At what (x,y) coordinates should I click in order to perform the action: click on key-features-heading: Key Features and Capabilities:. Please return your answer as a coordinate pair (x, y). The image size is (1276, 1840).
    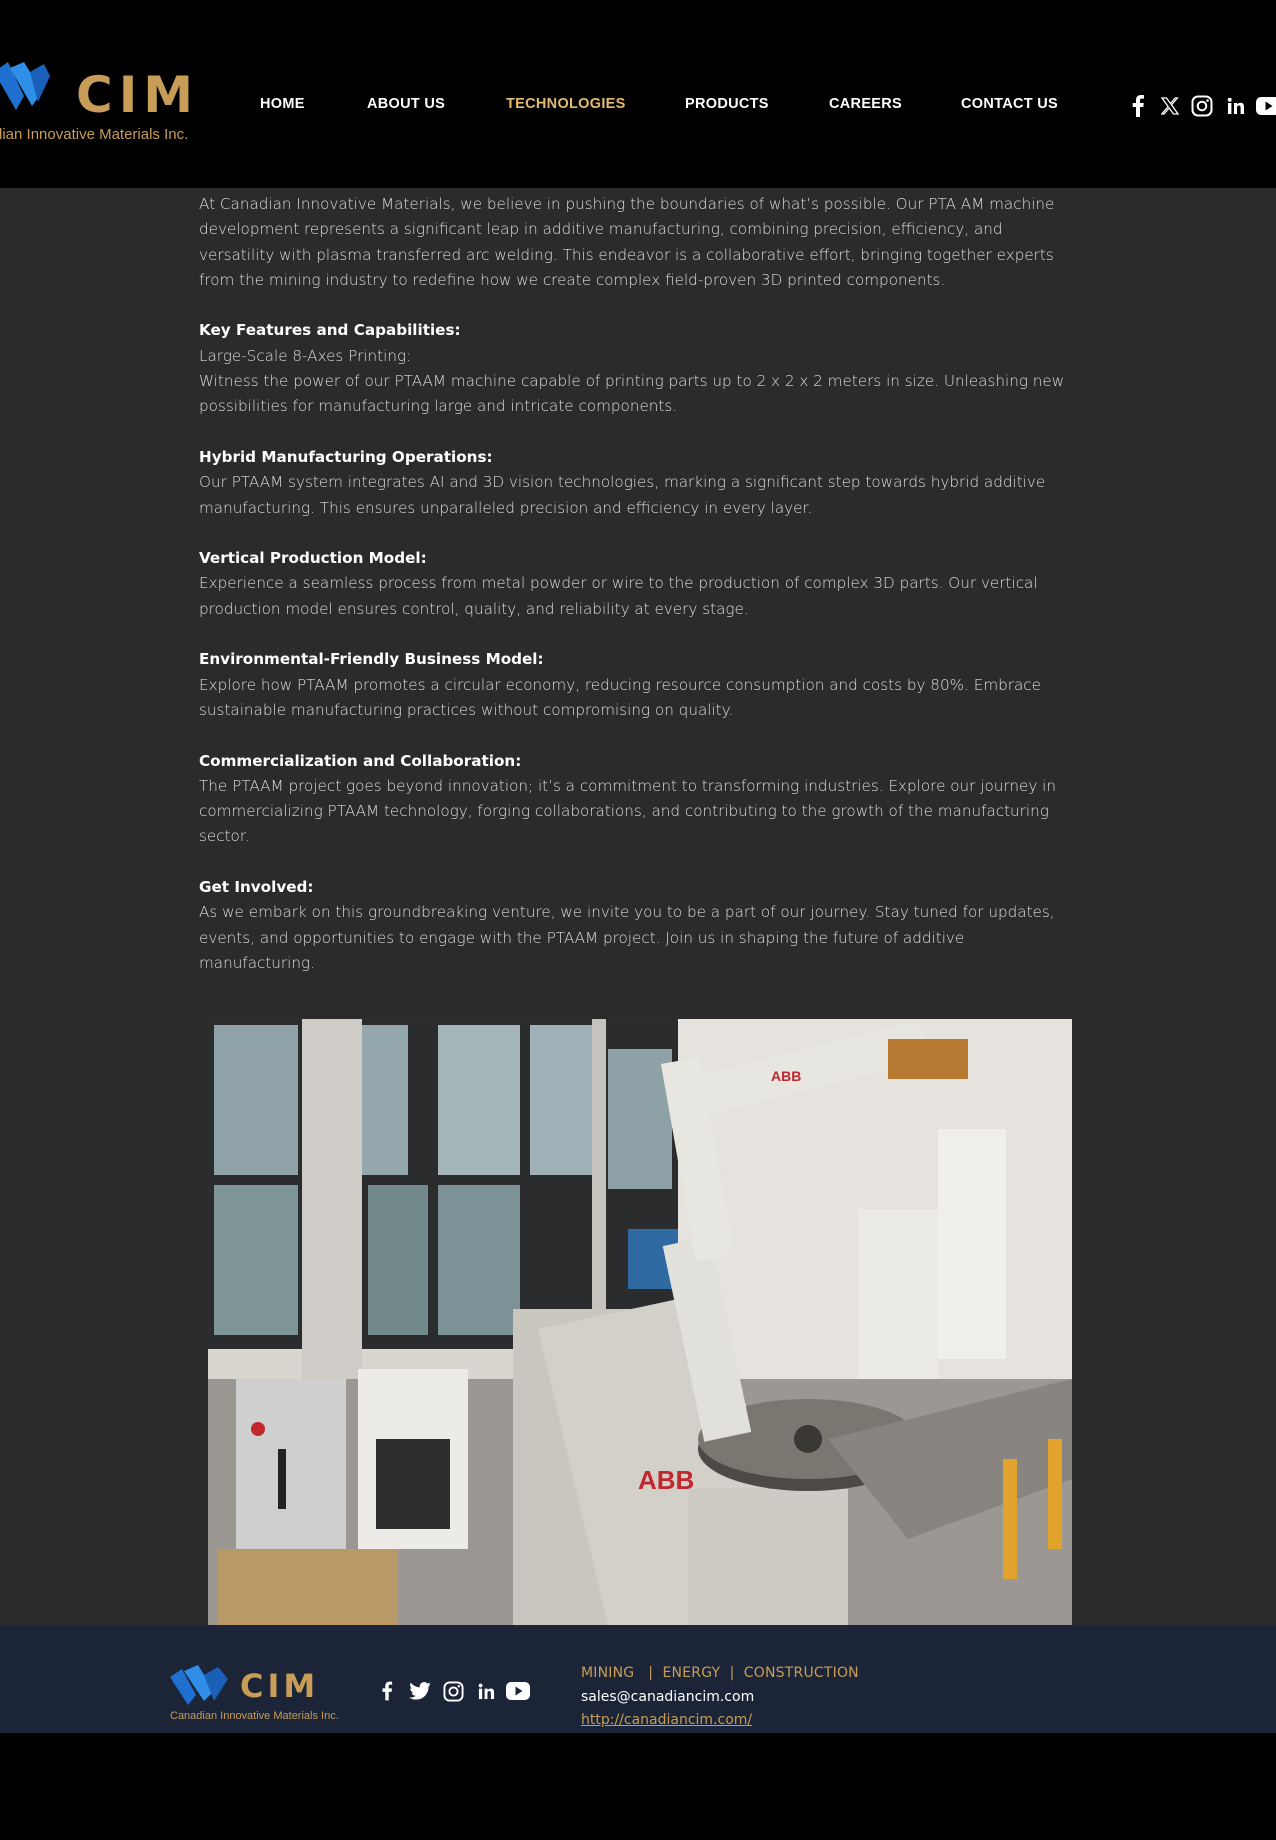
    Looking at the image, I should click on (330, 330).